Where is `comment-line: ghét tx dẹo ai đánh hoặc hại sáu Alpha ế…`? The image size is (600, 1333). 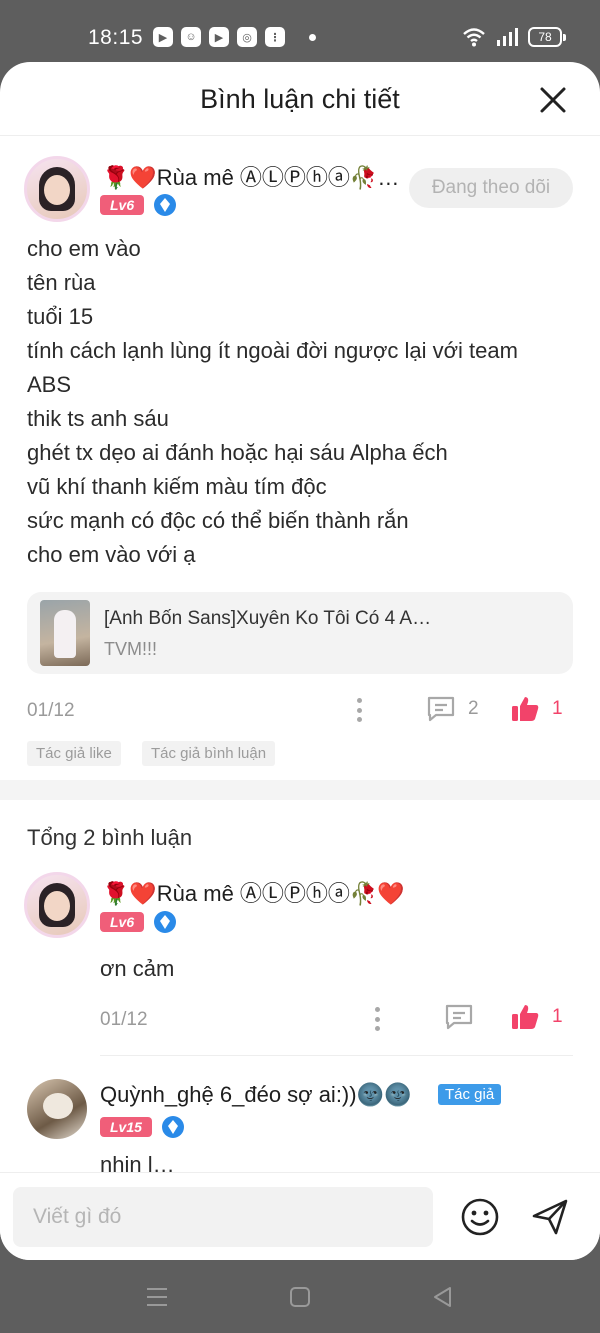
comment-line: ghét tx dẹo ai đánh hoặc hại sáu Alpha ế… is located at coordinates (237, 452).